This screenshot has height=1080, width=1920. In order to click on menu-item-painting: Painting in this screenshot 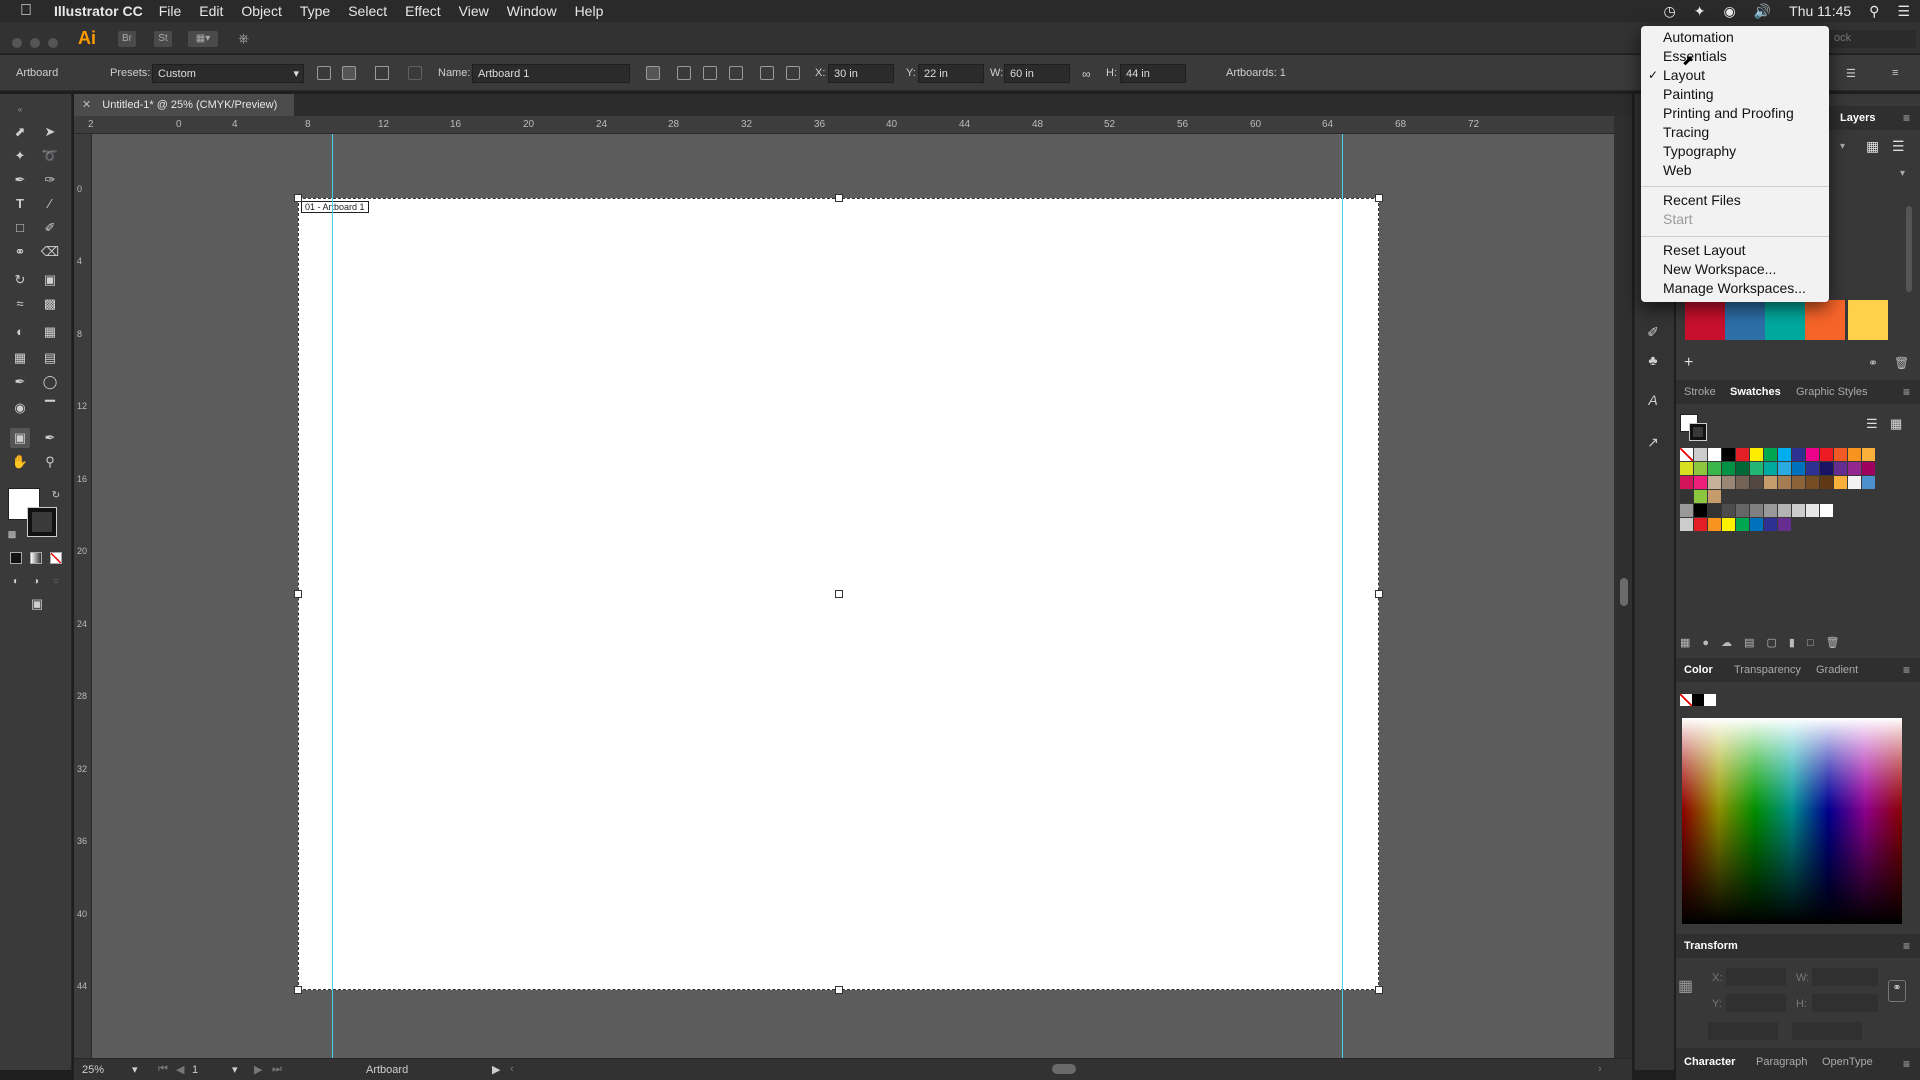, I will do `click(1688, 95)`.